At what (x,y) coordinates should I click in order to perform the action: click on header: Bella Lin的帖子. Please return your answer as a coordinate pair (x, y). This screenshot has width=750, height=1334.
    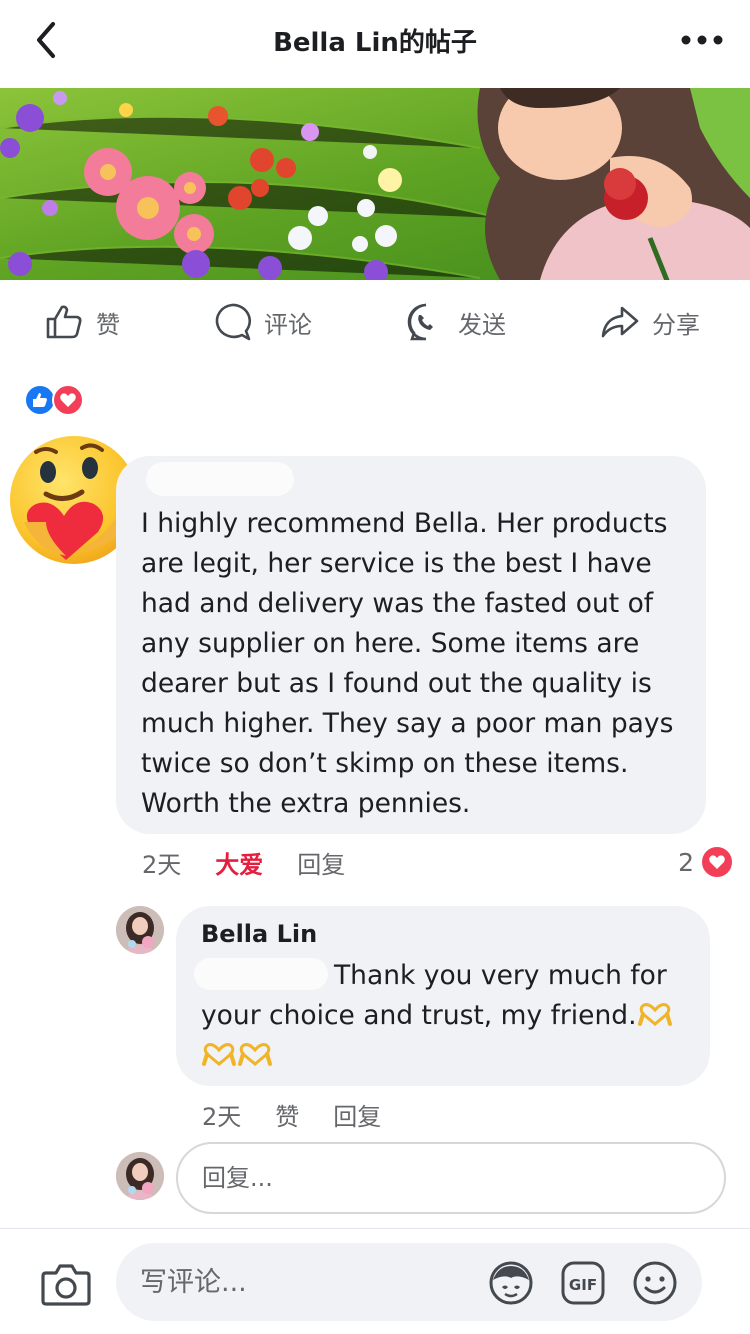
    Looking at the image, I should click on (375, 44).